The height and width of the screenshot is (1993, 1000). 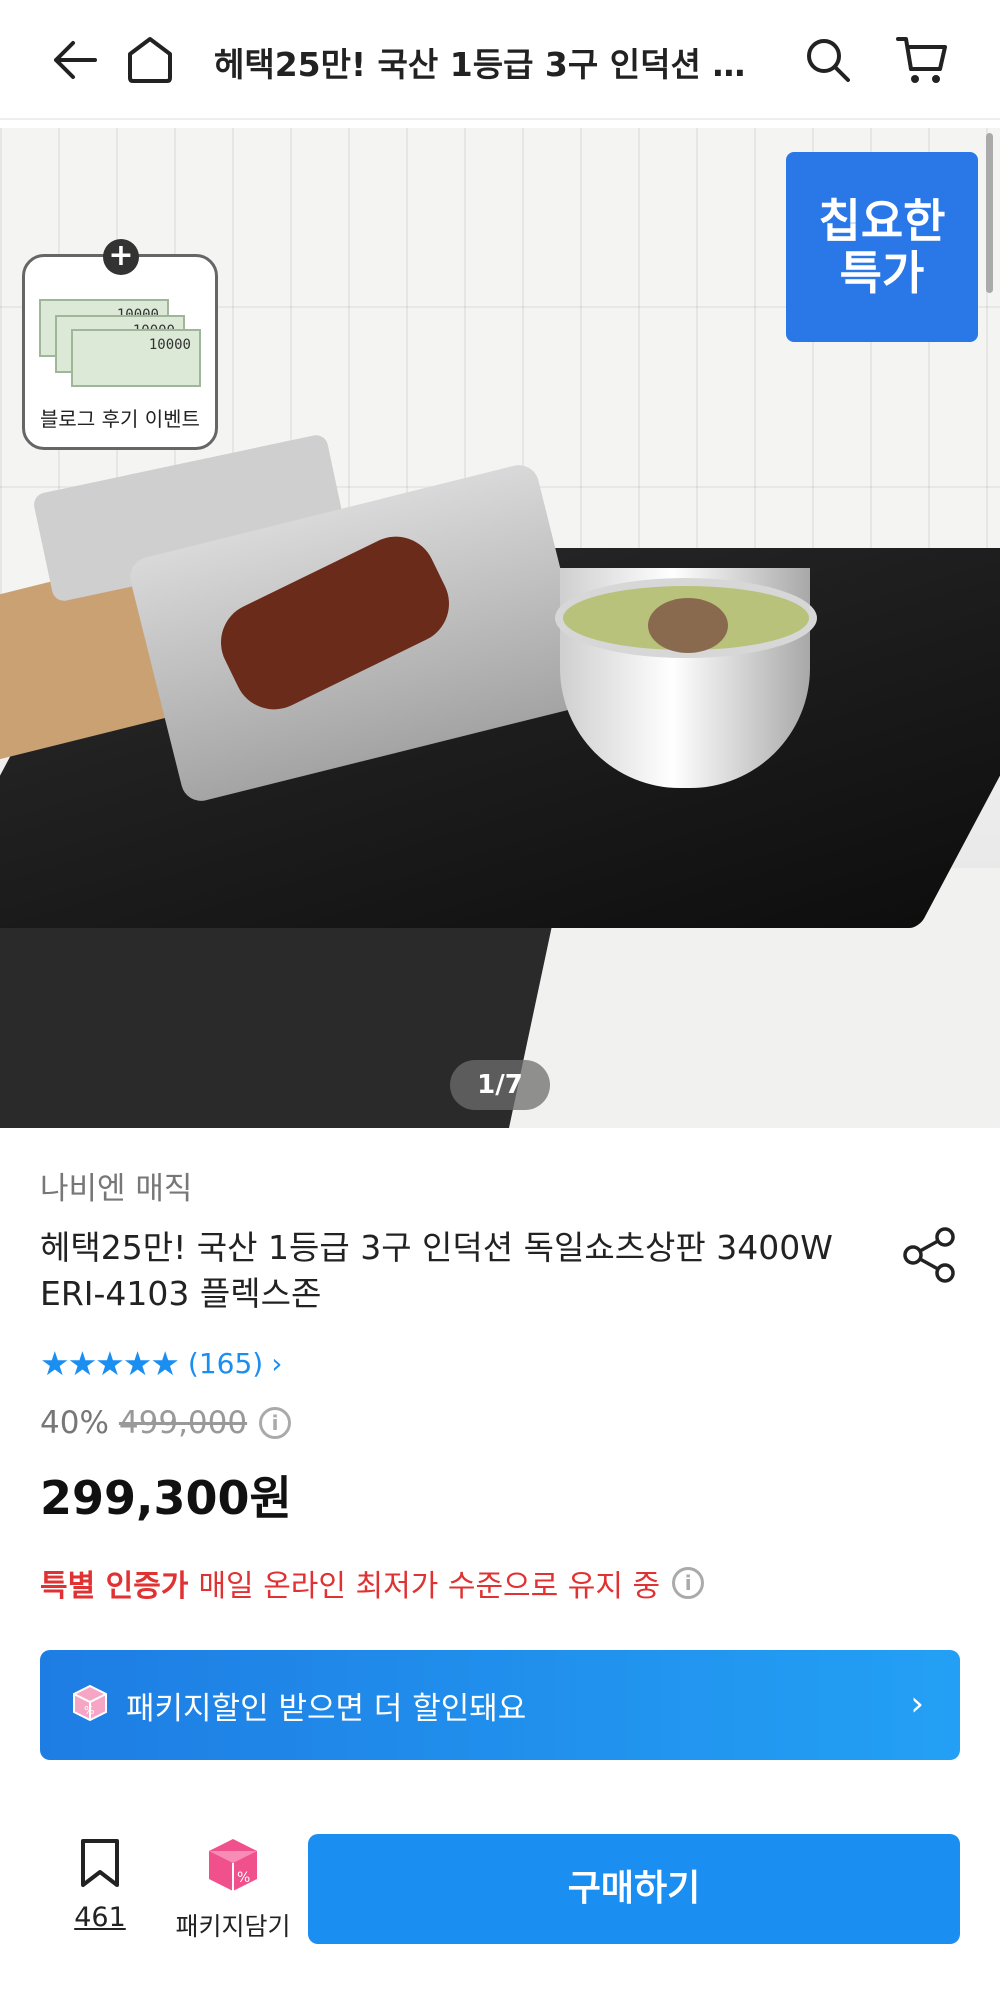 What do you see at coordinates (121, 257) in the screenshot?
I see `plus-icon: +` at bounding box center [121, 257].